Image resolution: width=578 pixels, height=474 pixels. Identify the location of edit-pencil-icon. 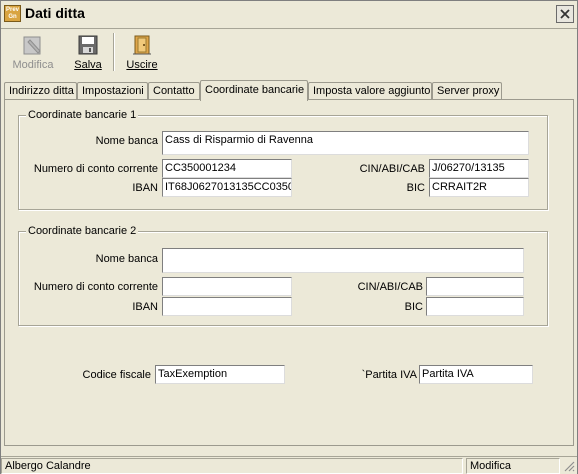
(32, 45).